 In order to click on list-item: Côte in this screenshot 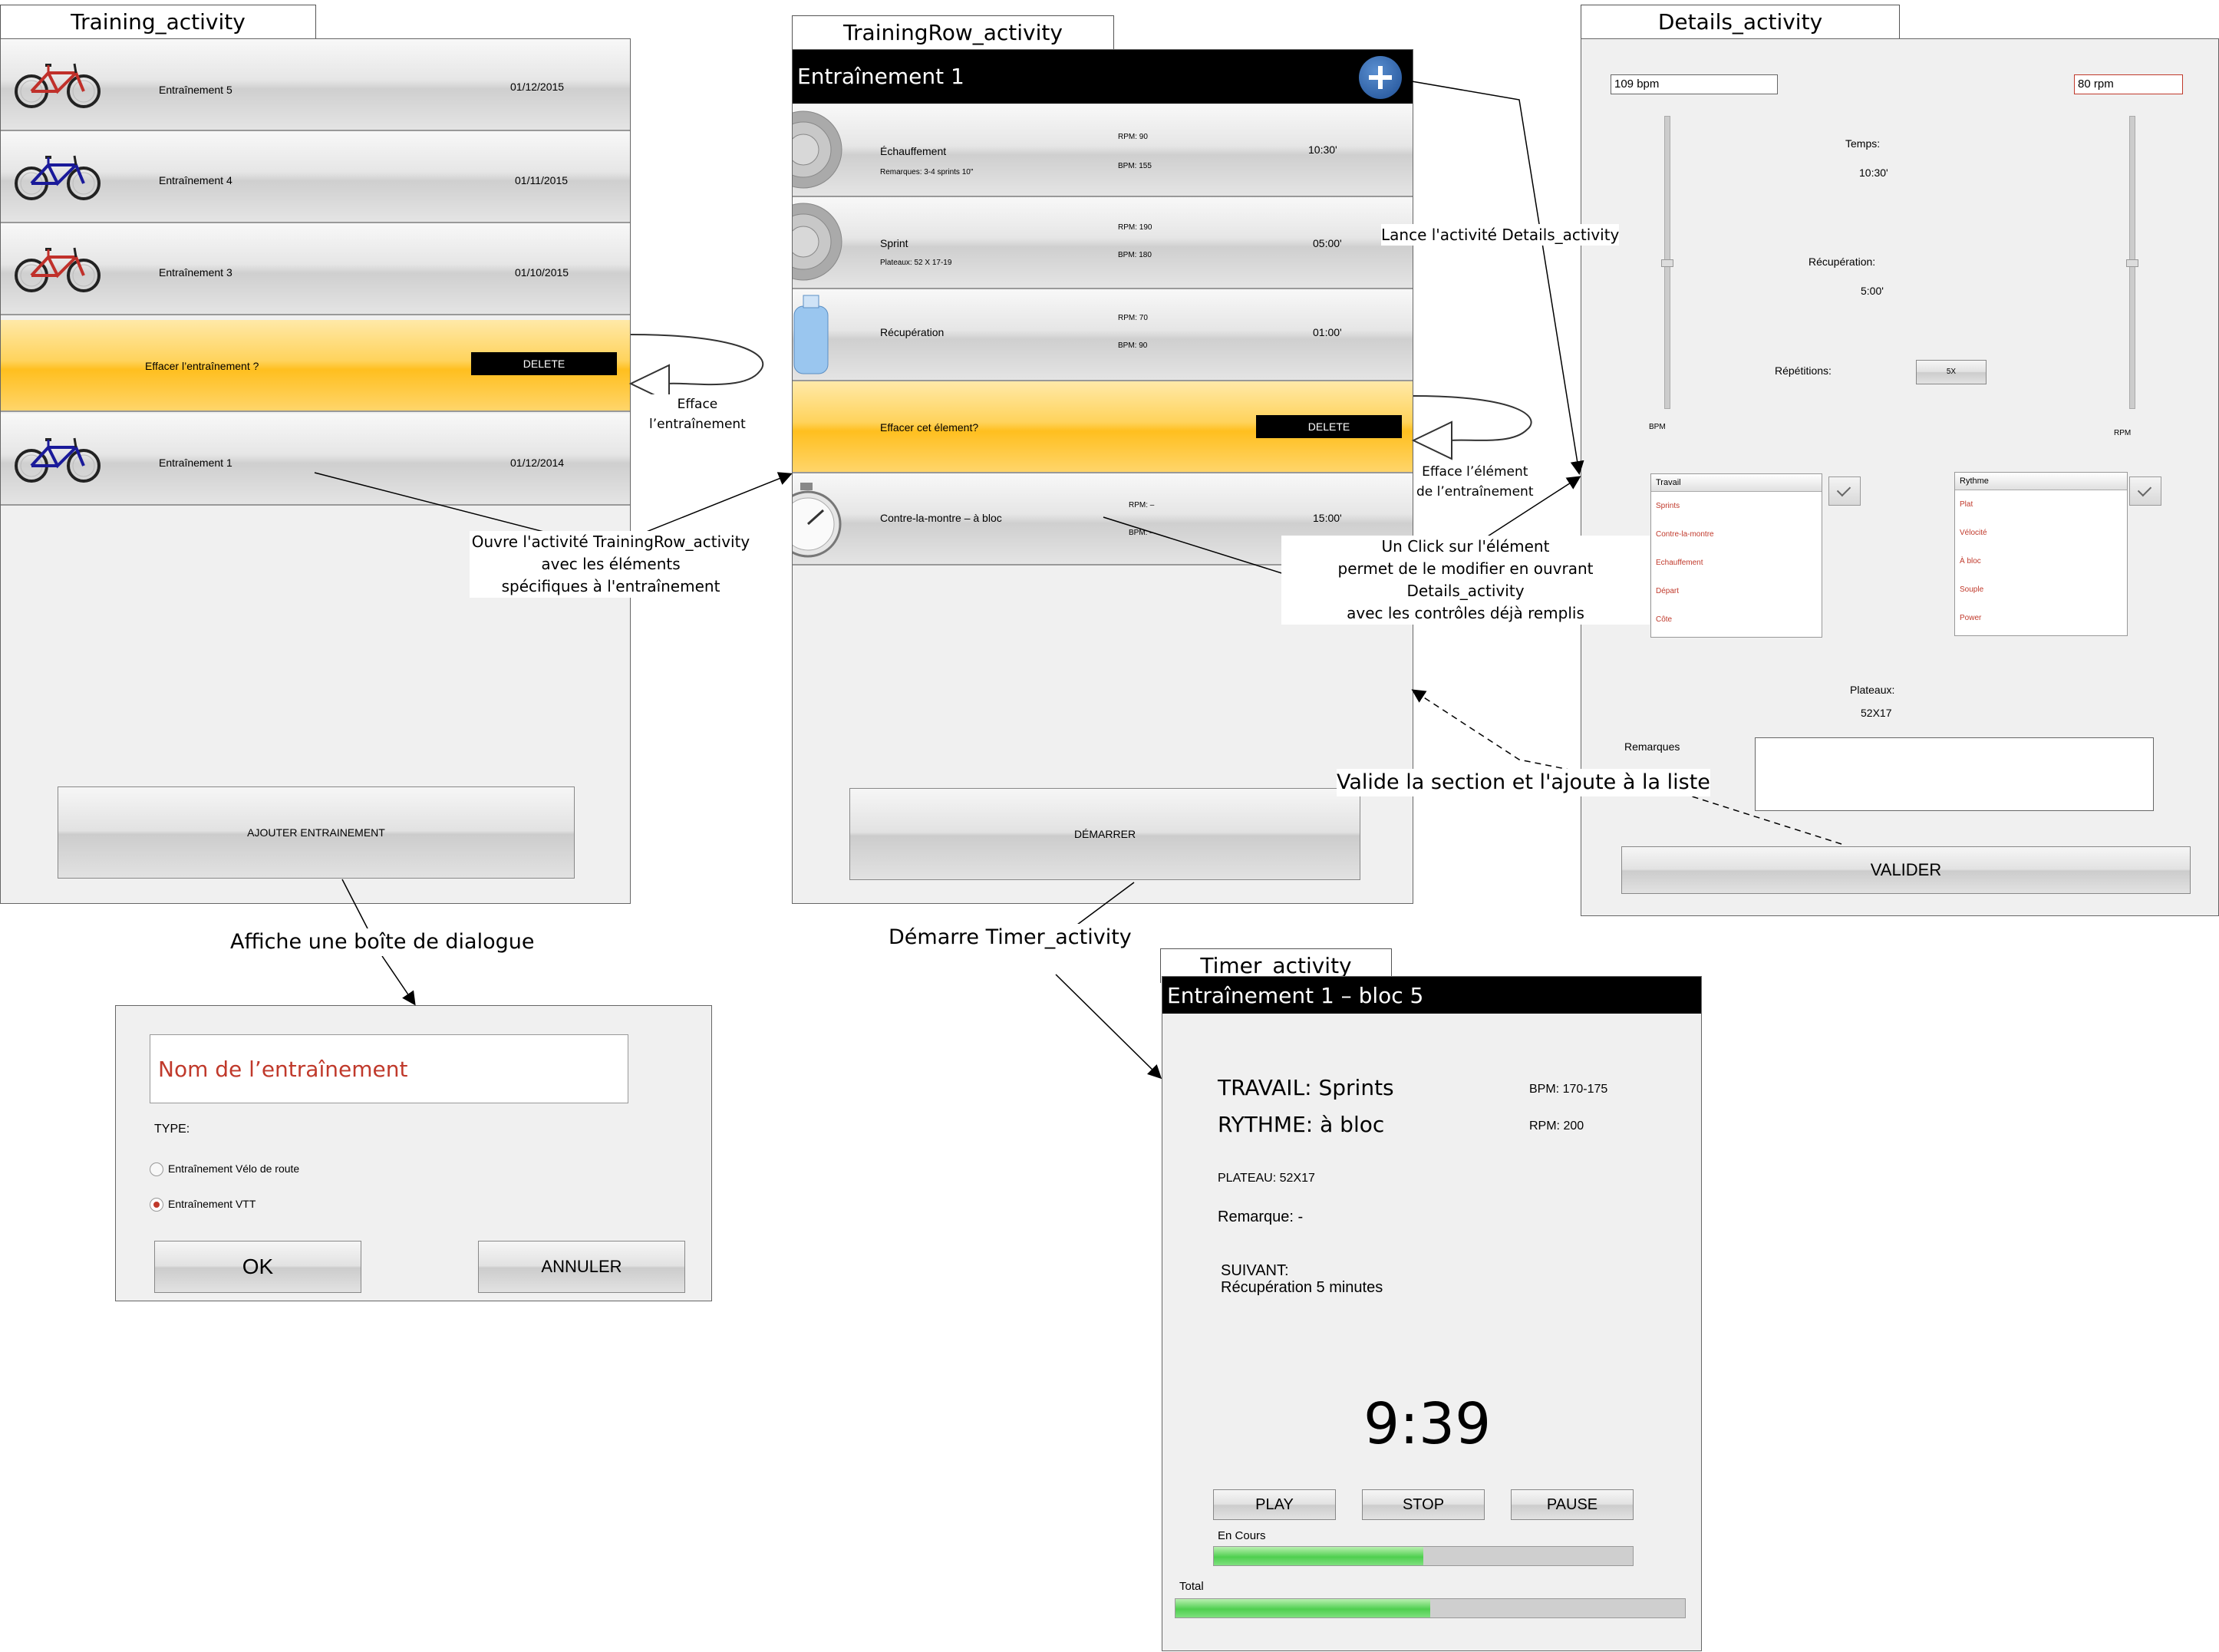, I will do `click(1737, 619)`.